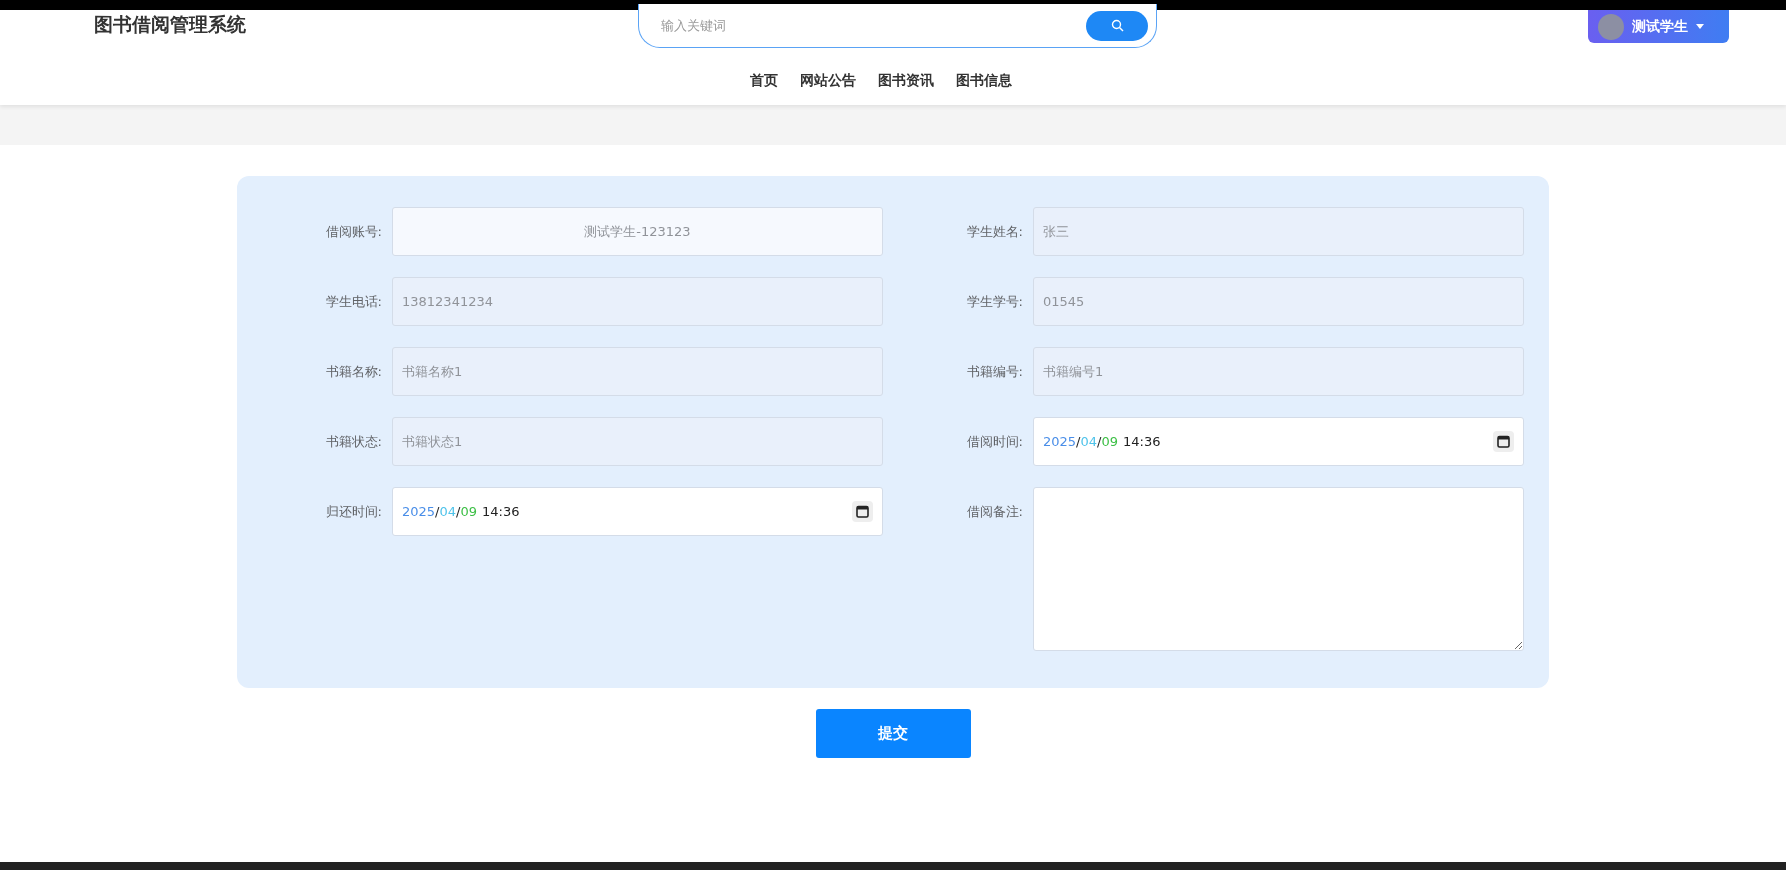 Image resolution: width=1786 pixels, height=870 pixels. Describe the element at coordinates (827, 80) in the screenshot. I see `nav-link: 网站公告` at that location.